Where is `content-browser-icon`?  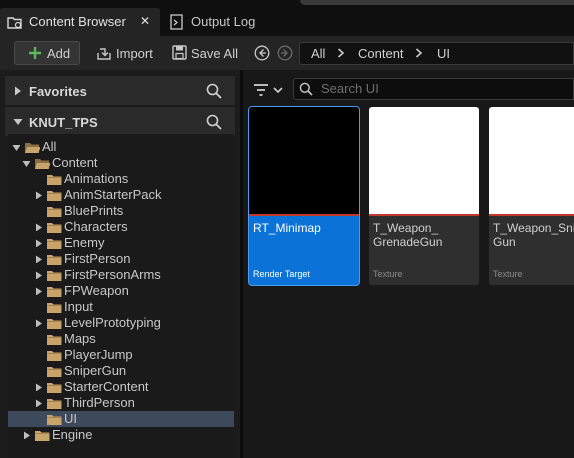
content-browser-icon is located at coordinates (14, 23).